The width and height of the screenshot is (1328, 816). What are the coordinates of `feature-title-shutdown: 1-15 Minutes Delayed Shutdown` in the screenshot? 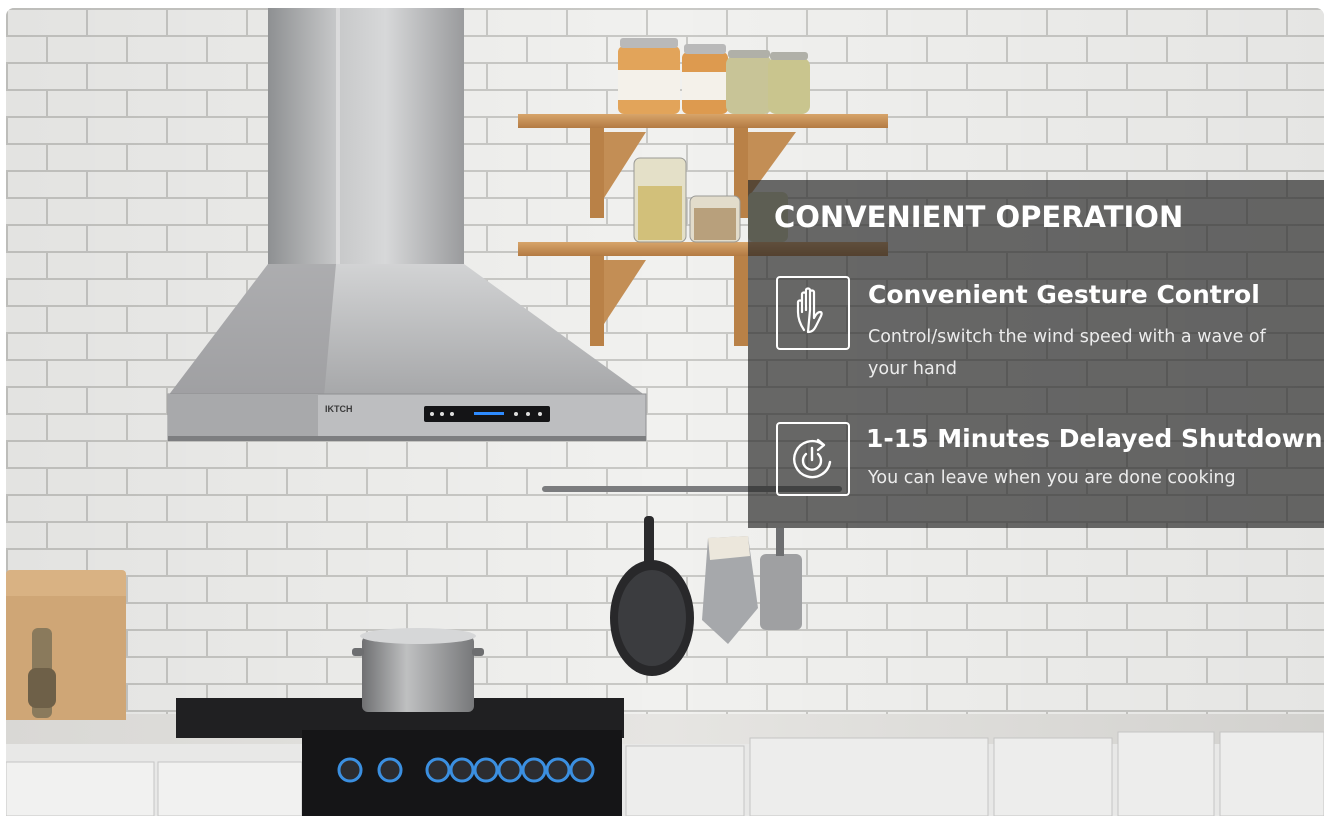 It's located at (1094, 438).